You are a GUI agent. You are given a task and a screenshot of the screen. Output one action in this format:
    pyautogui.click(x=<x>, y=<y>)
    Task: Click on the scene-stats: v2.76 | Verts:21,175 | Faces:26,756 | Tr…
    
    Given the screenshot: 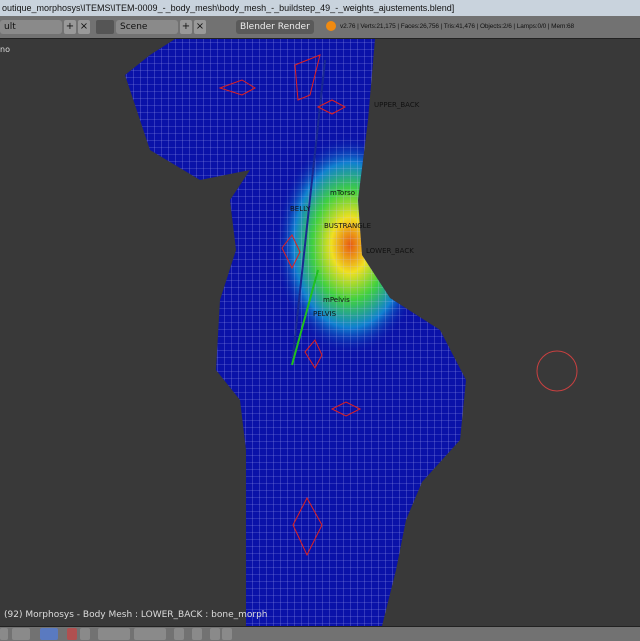 What is the action you would take?
    pyautogui.click(x=457, y=26)
    